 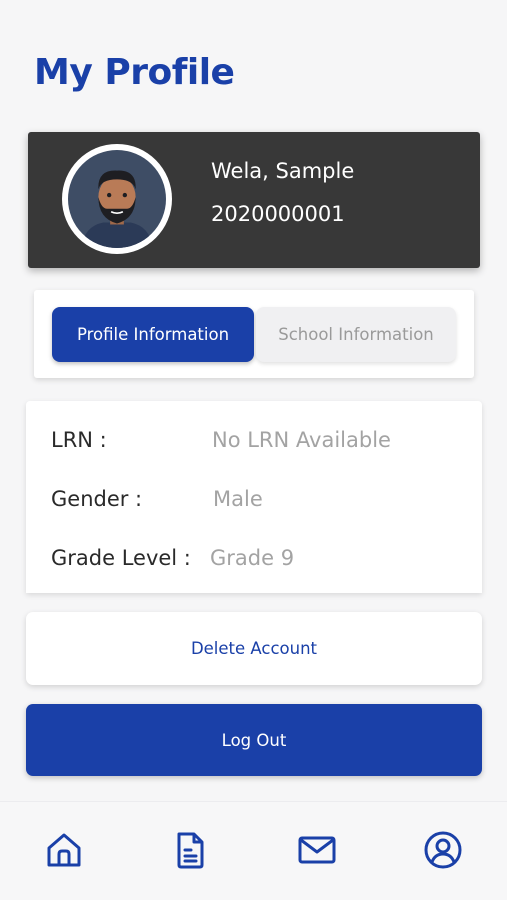 I want to click on gender-value: Male, so click(x=238, y=499).